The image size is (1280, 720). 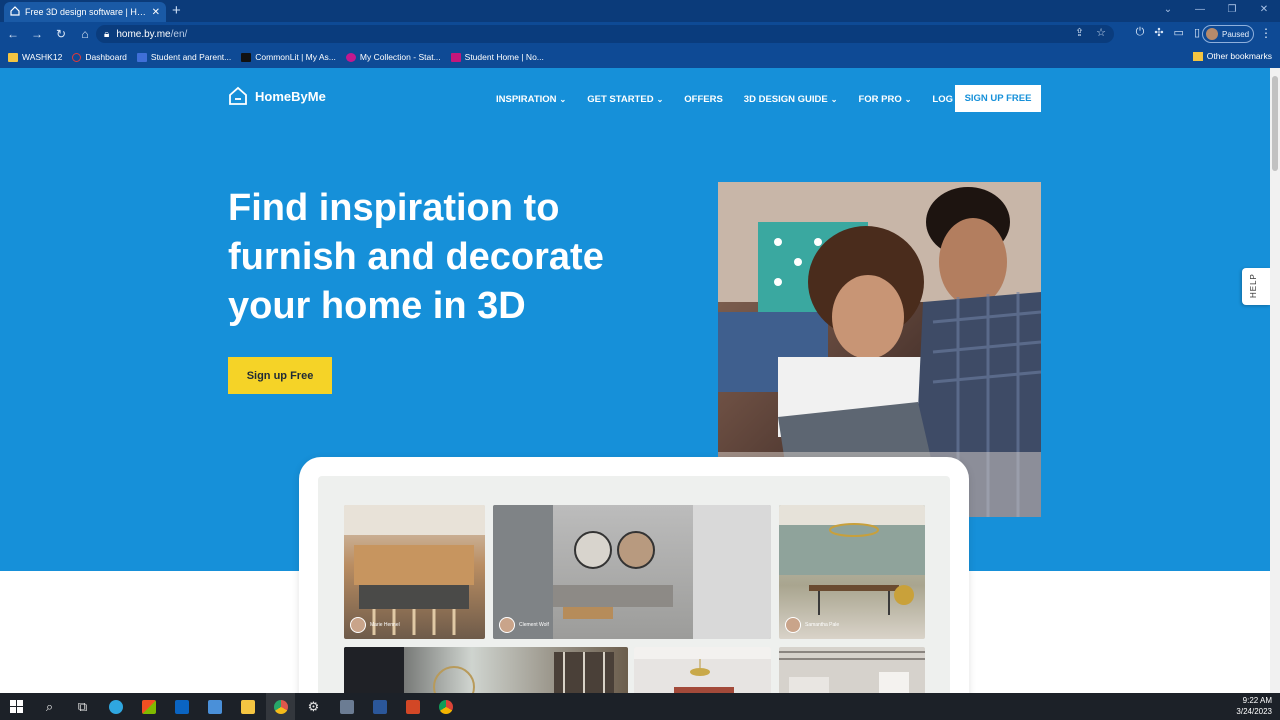 I want to click on bookmark-item: WASHK12, so click(x=35, y=57).